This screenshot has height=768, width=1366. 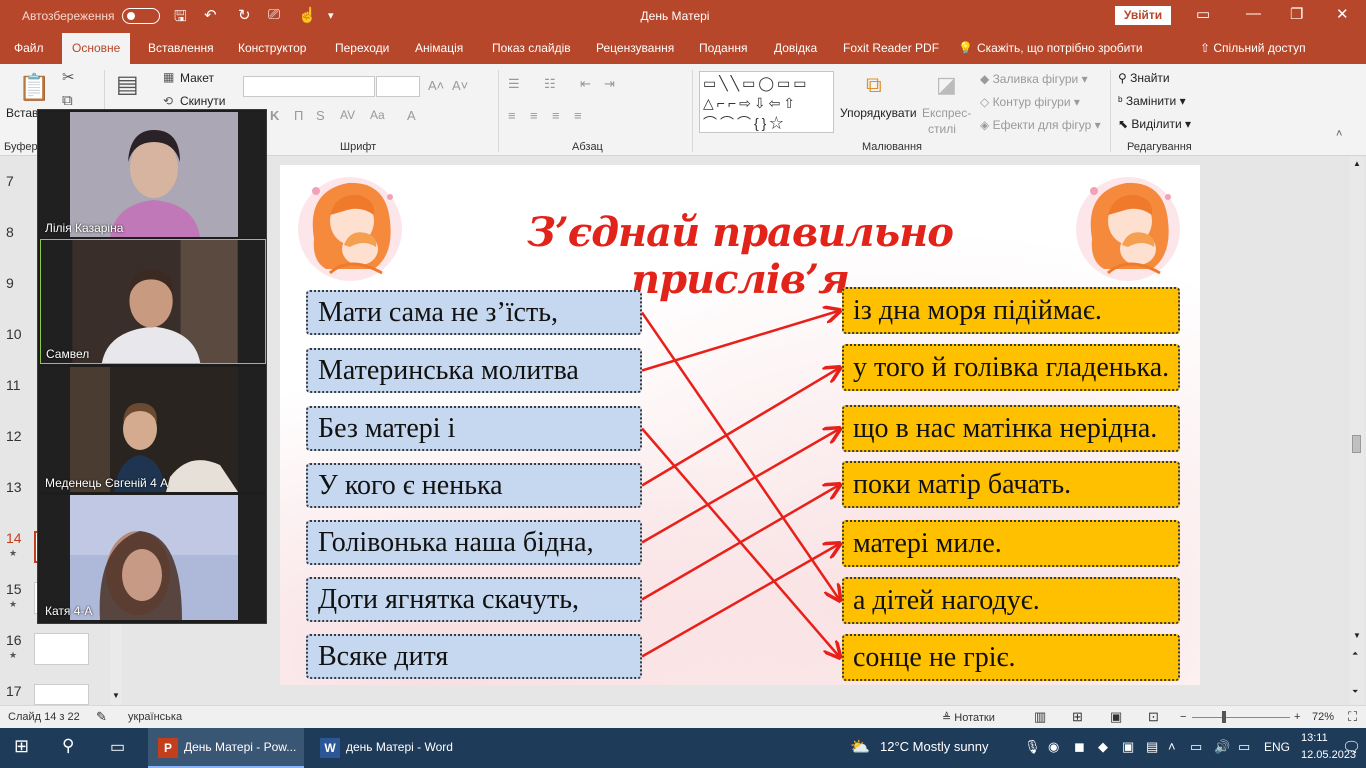 What do you see at coordinates (347, 115) in the screenshot?
I see `character-spacing-icon: AV` at bounding box center [347, 115].